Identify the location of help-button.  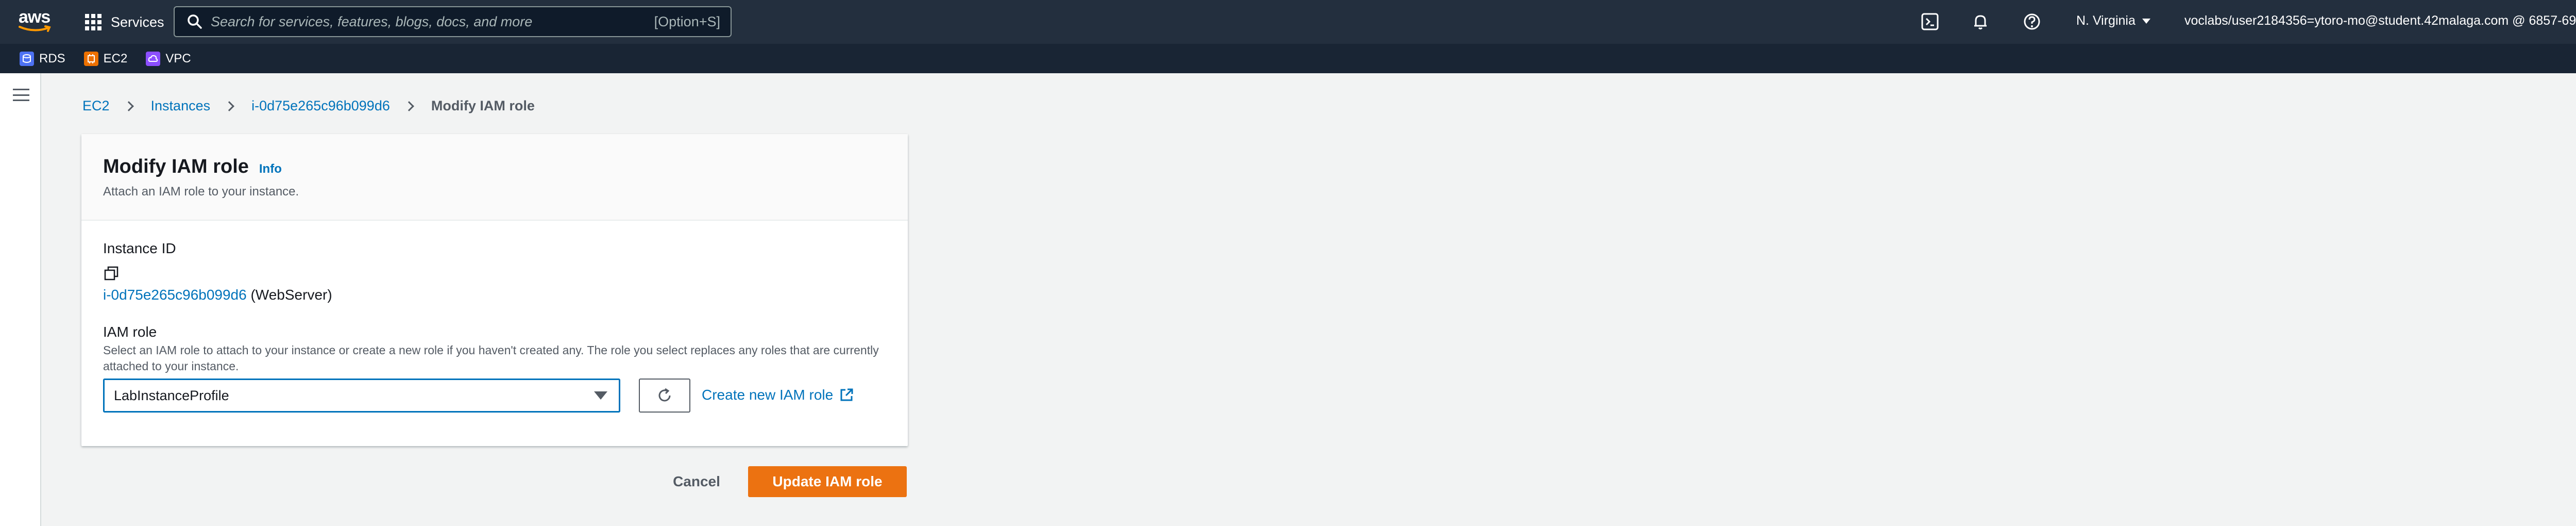
(2032, 21).